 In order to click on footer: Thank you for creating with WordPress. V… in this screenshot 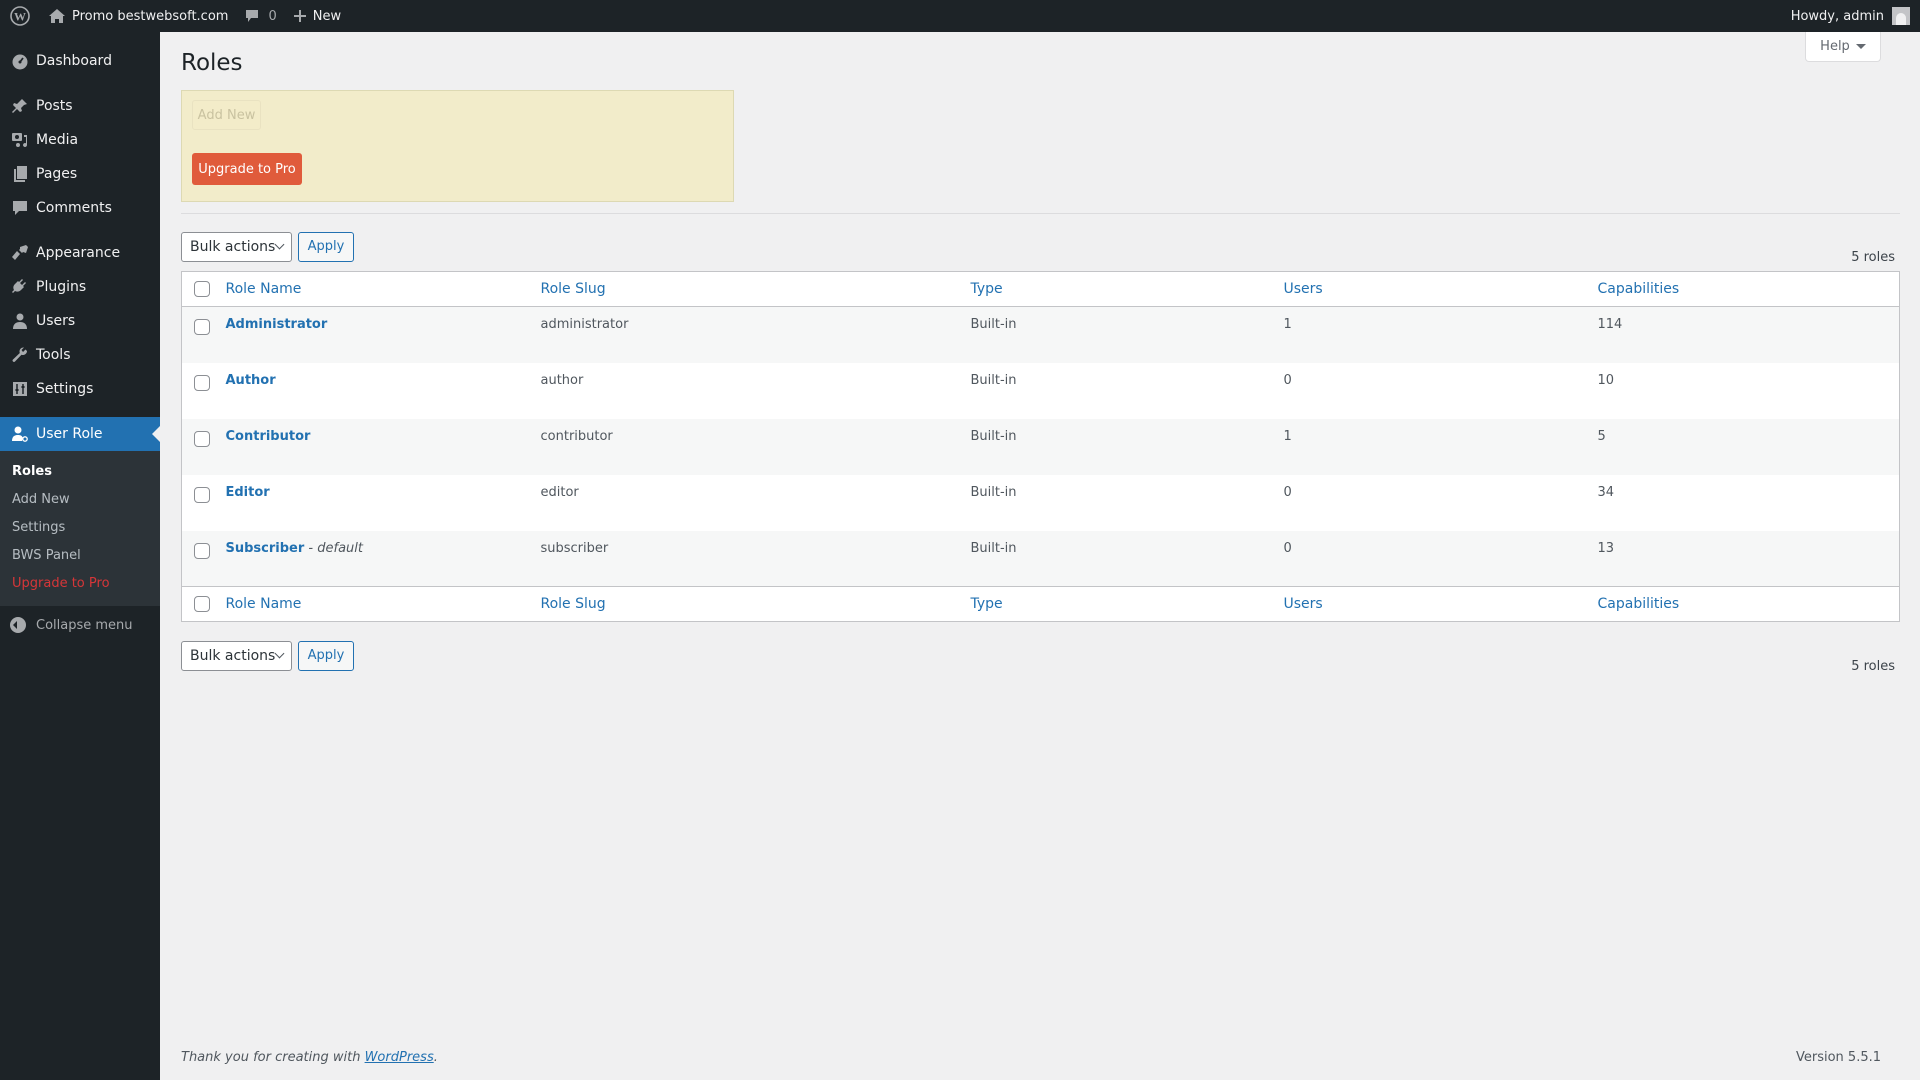, I will do `click(1040, 1057)`.